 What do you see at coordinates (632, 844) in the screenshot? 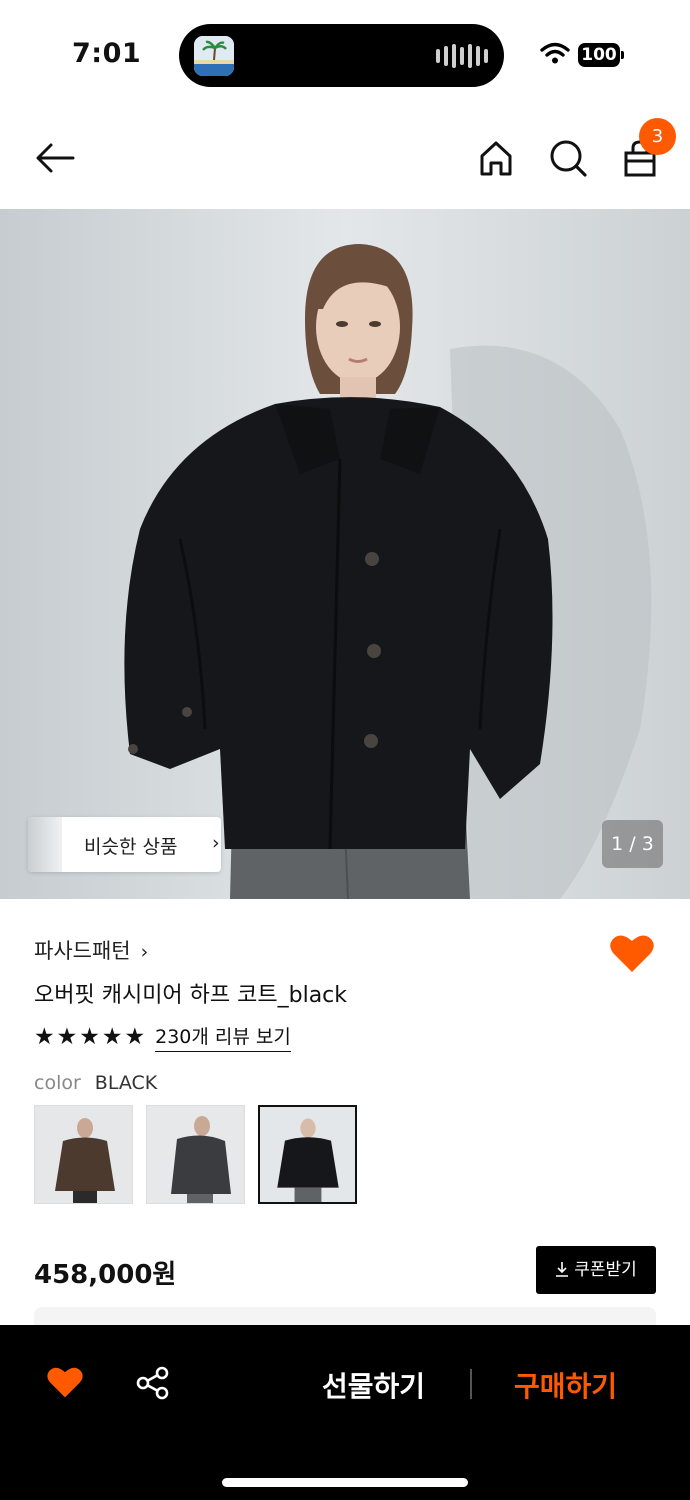
I see `image-page-indicator: 1 / 3` at bounding box center [632, 844].